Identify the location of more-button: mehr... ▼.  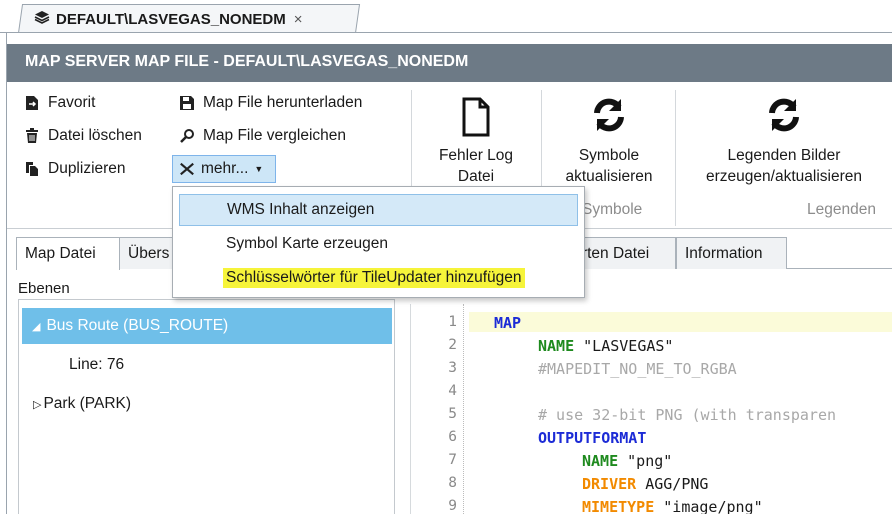
(224, 169).